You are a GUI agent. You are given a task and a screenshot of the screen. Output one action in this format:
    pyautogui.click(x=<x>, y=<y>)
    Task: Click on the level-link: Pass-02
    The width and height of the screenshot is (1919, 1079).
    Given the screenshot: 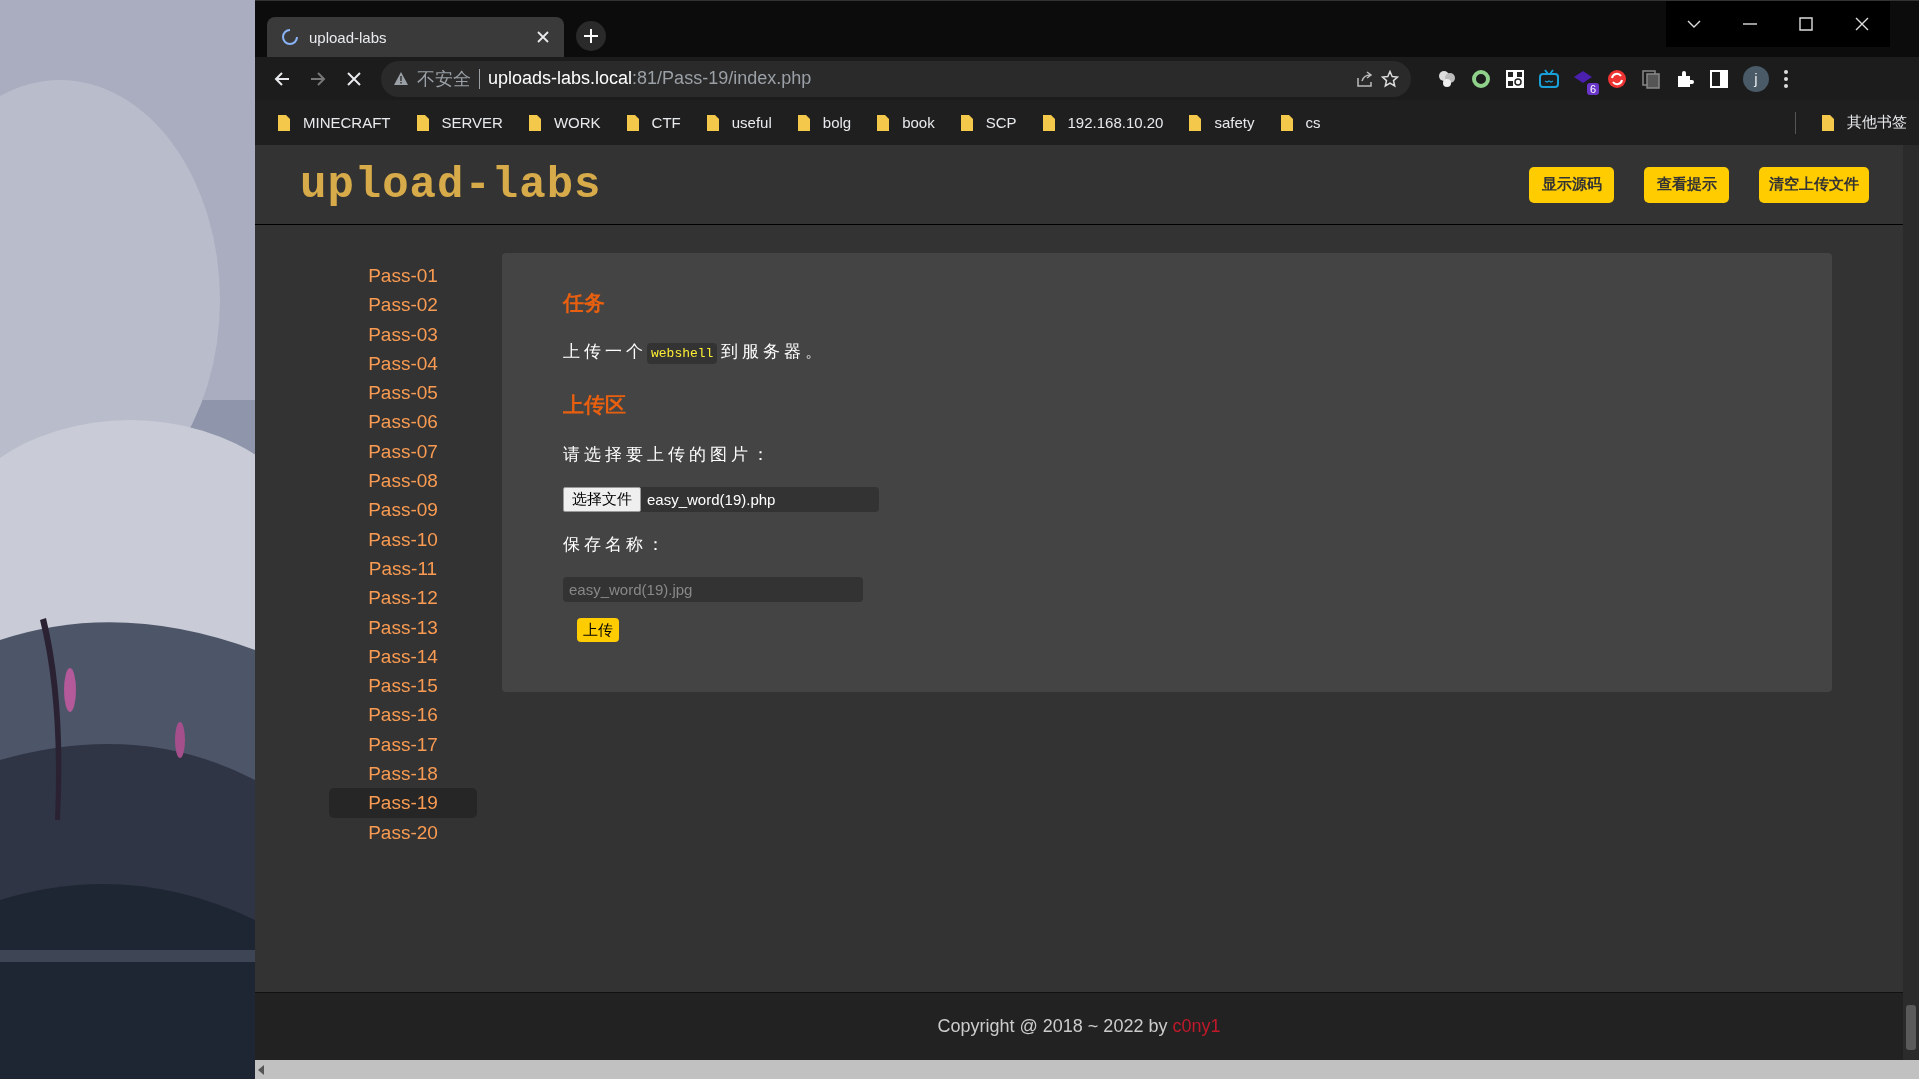 What is the action you would take?
    pyautogui.click(x=403, y=305)
    